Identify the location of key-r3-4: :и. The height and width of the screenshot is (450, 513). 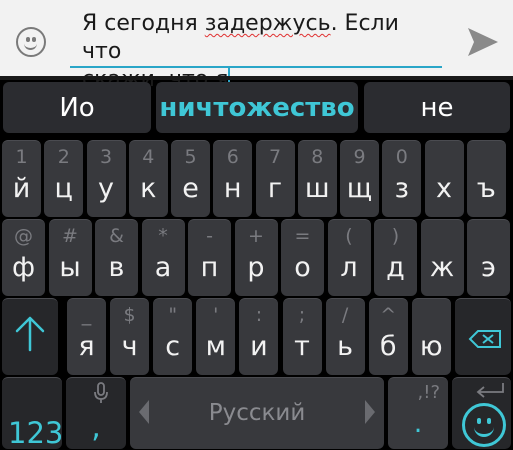
(259, 336).